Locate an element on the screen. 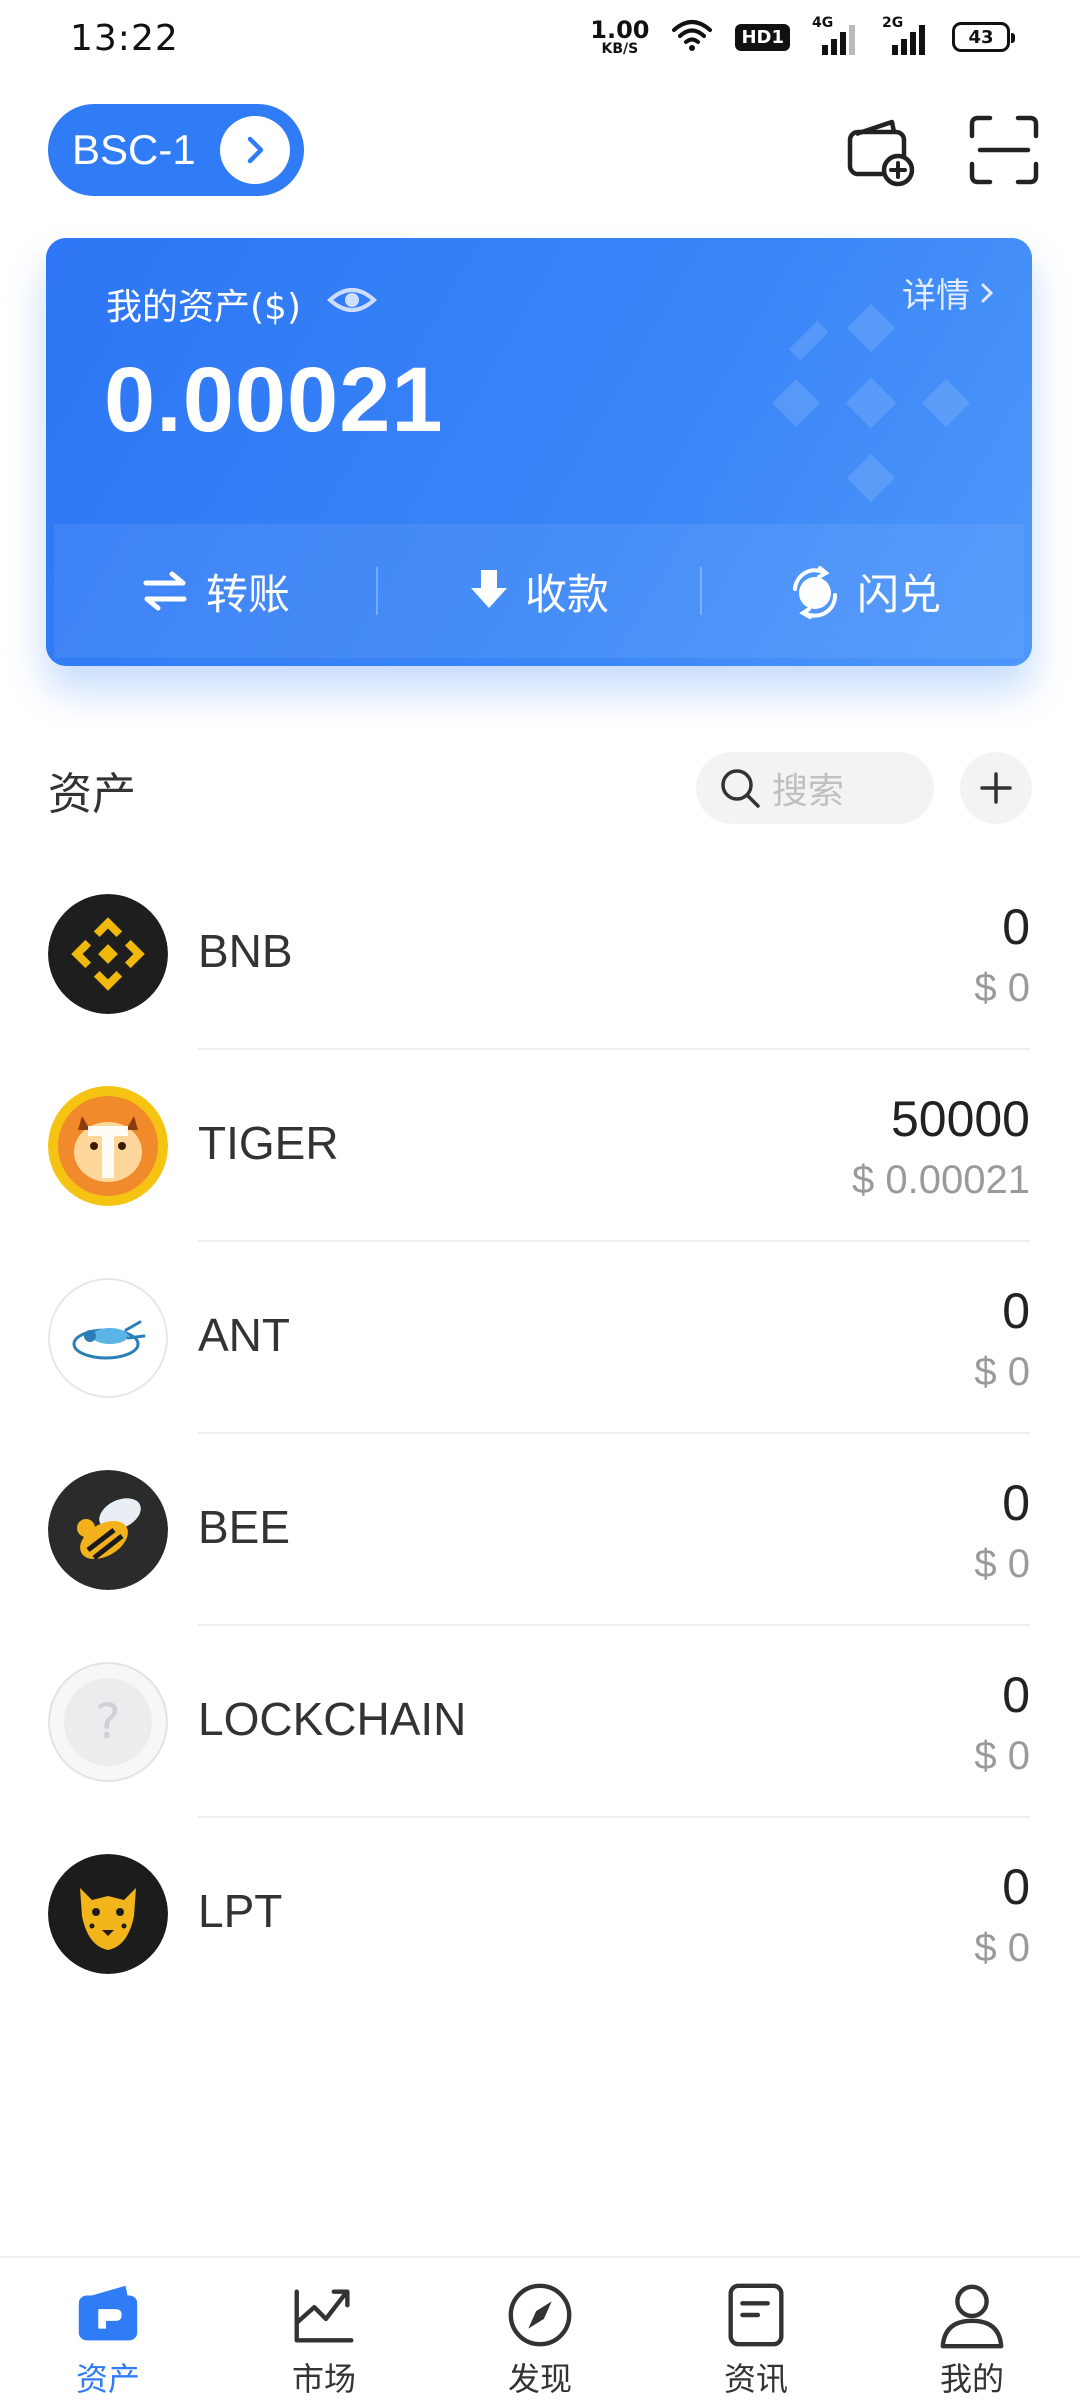  nav-assets: 资产 is located at coordinates (108, 2329).